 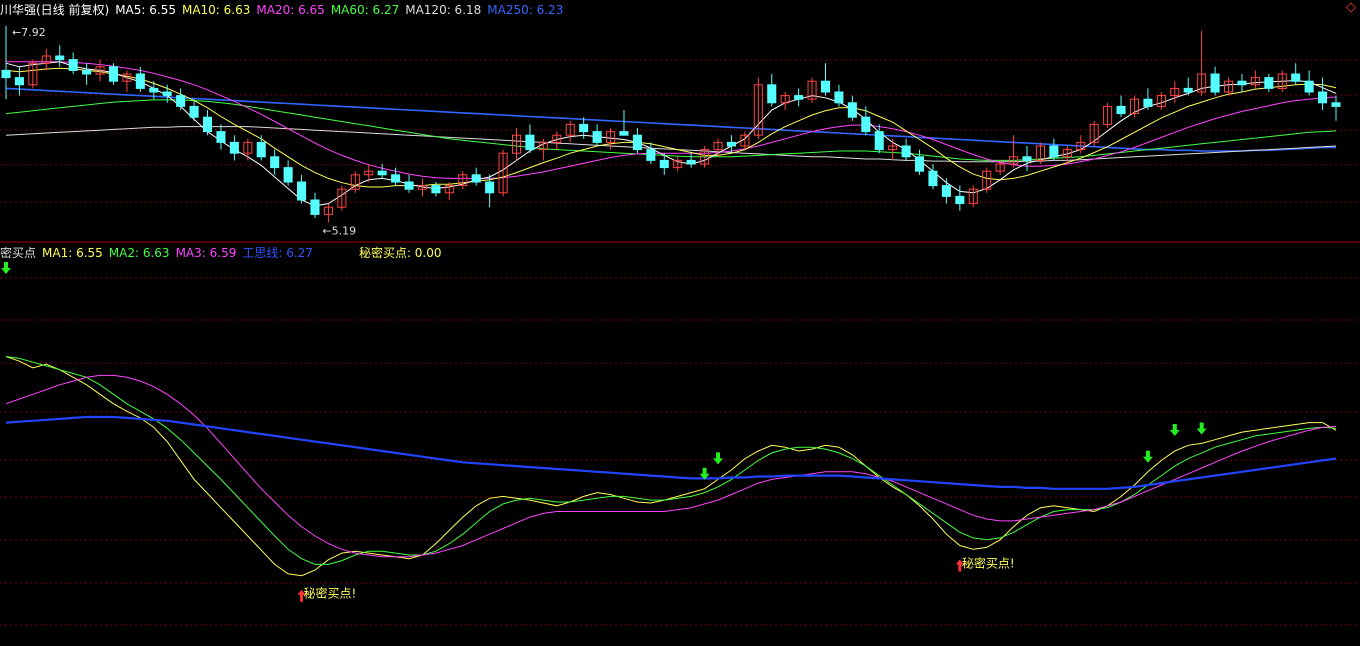 What do you see at coordinates (330, 593) in the screenshot?
I see `buy-signal-label-0: 秘密买点!` at bounding box center [330, 593].